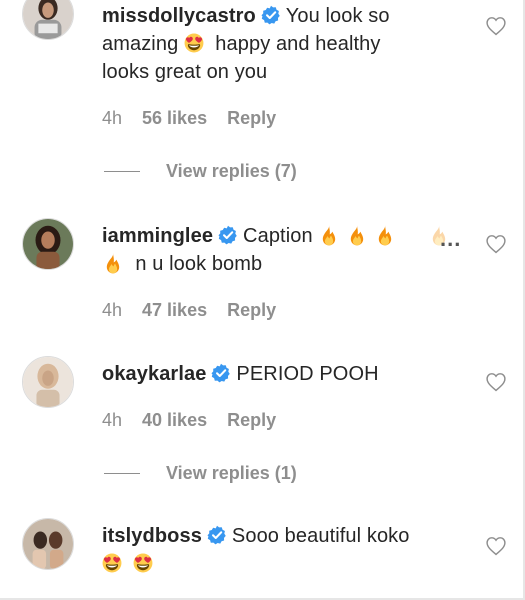  I want to click on comment-meta-3: 4h 40 likes Reply, so click(189, 420).